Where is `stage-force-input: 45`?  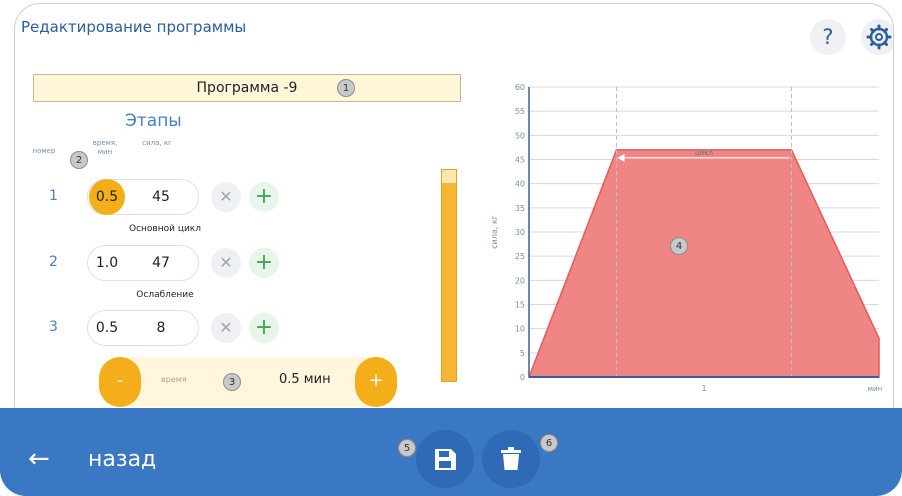 stage-force-input: 45 is located at coordinates (161, 197).